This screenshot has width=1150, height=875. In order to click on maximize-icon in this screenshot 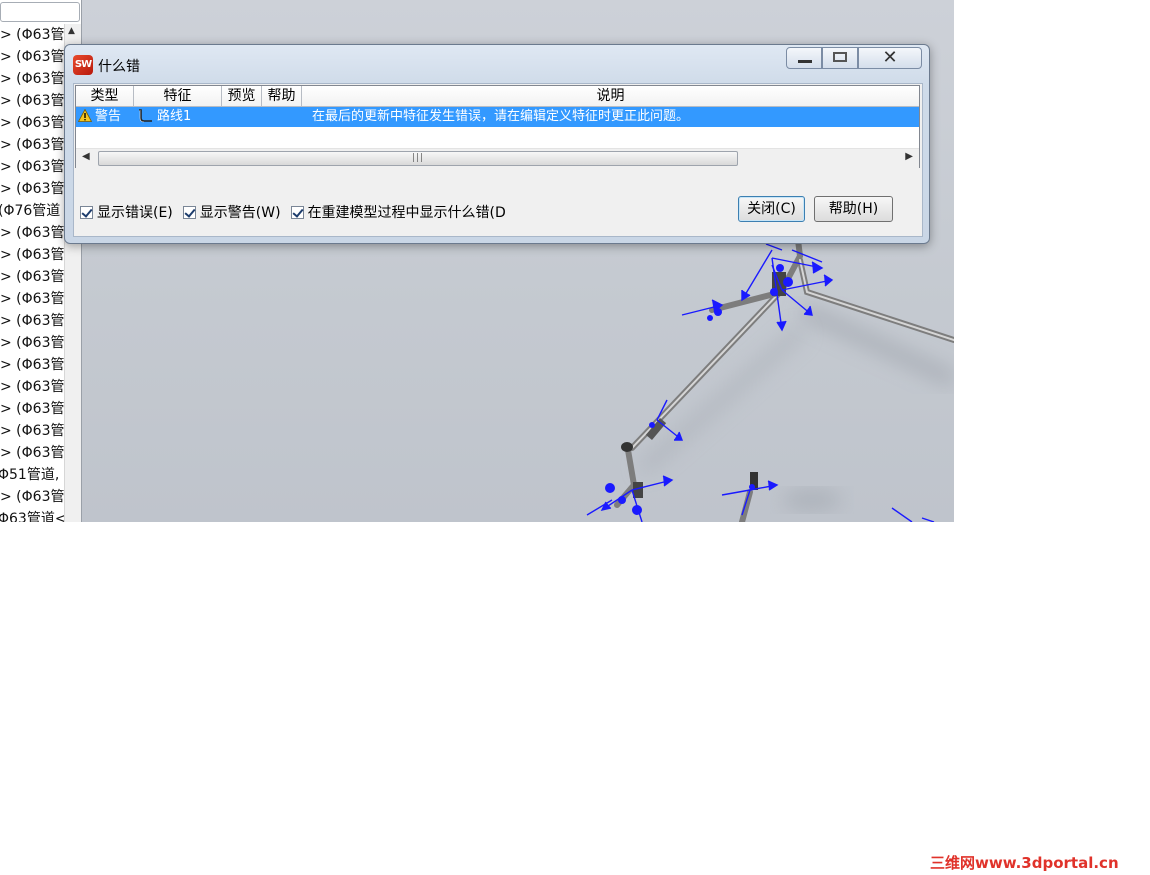, I will do `click(840, 57)`.